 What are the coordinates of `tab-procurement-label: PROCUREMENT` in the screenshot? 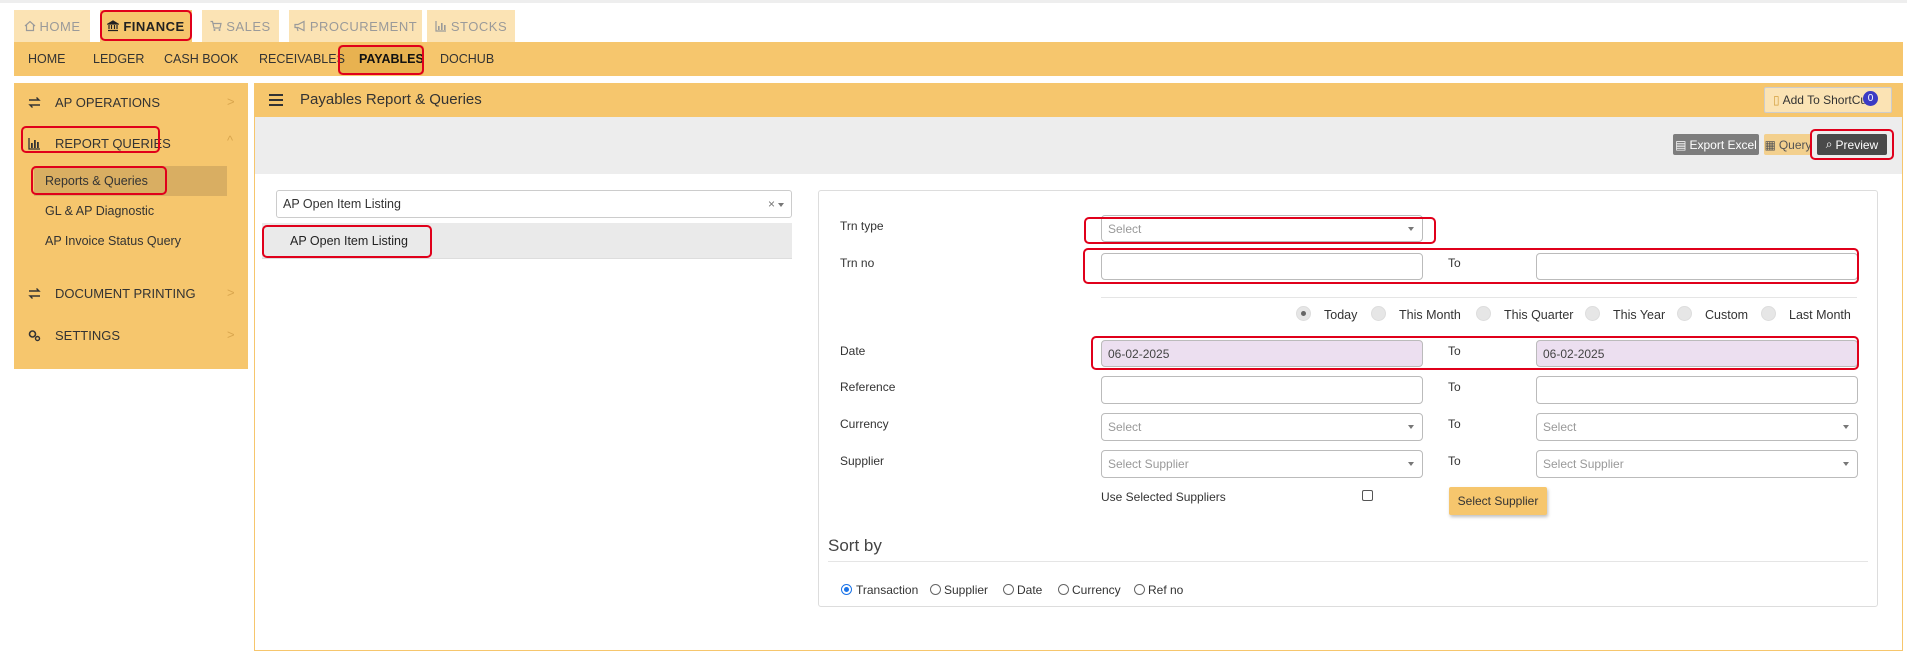 It's located at (363, 26).